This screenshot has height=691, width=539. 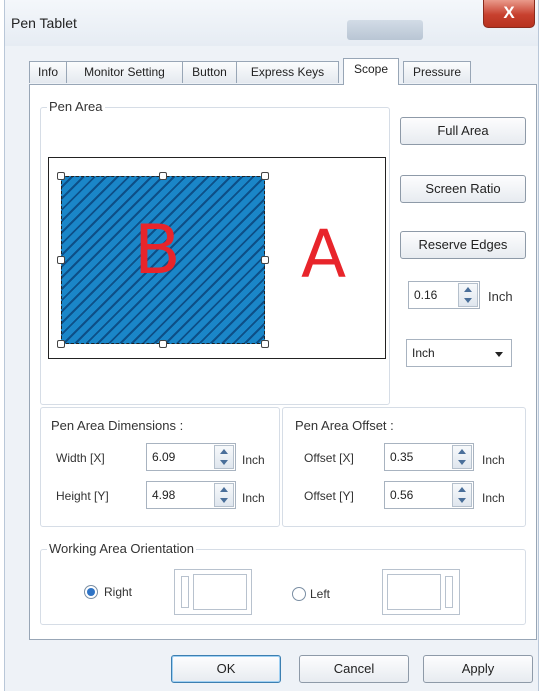 I want to click on reserve-edges-button: Reserve Edges, so click(x=463, y=245).